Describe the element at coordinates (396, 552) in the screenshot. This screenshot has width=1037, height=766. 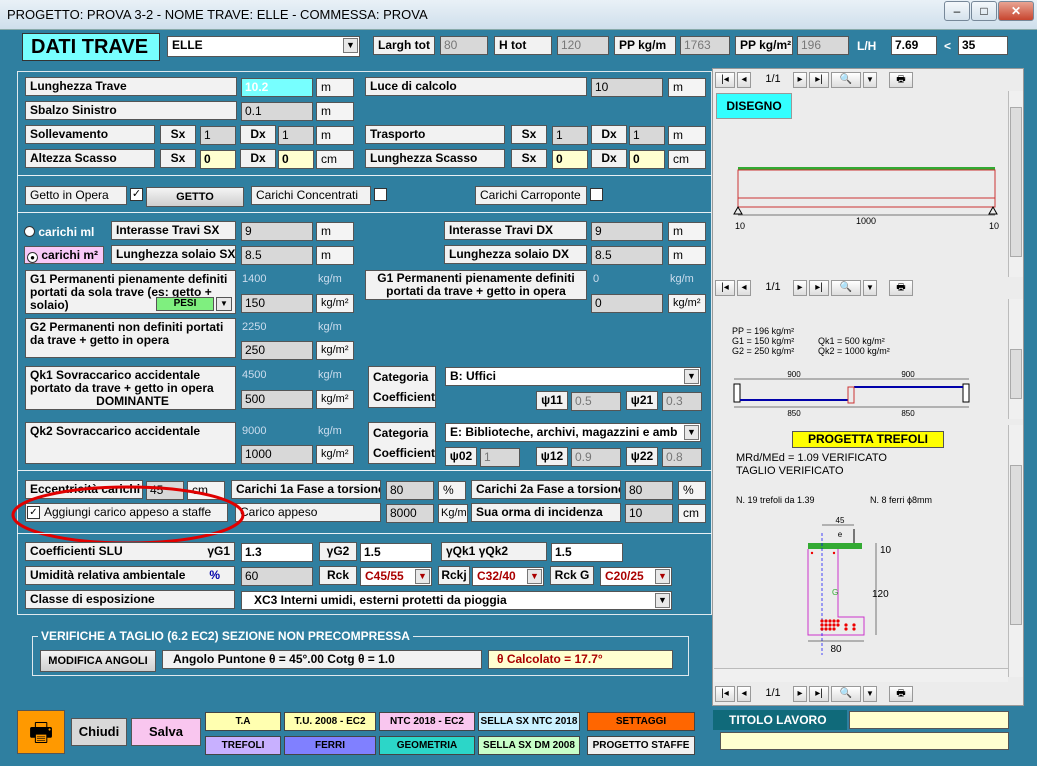
I see `gamma-g2-input: 1.5` at that location.